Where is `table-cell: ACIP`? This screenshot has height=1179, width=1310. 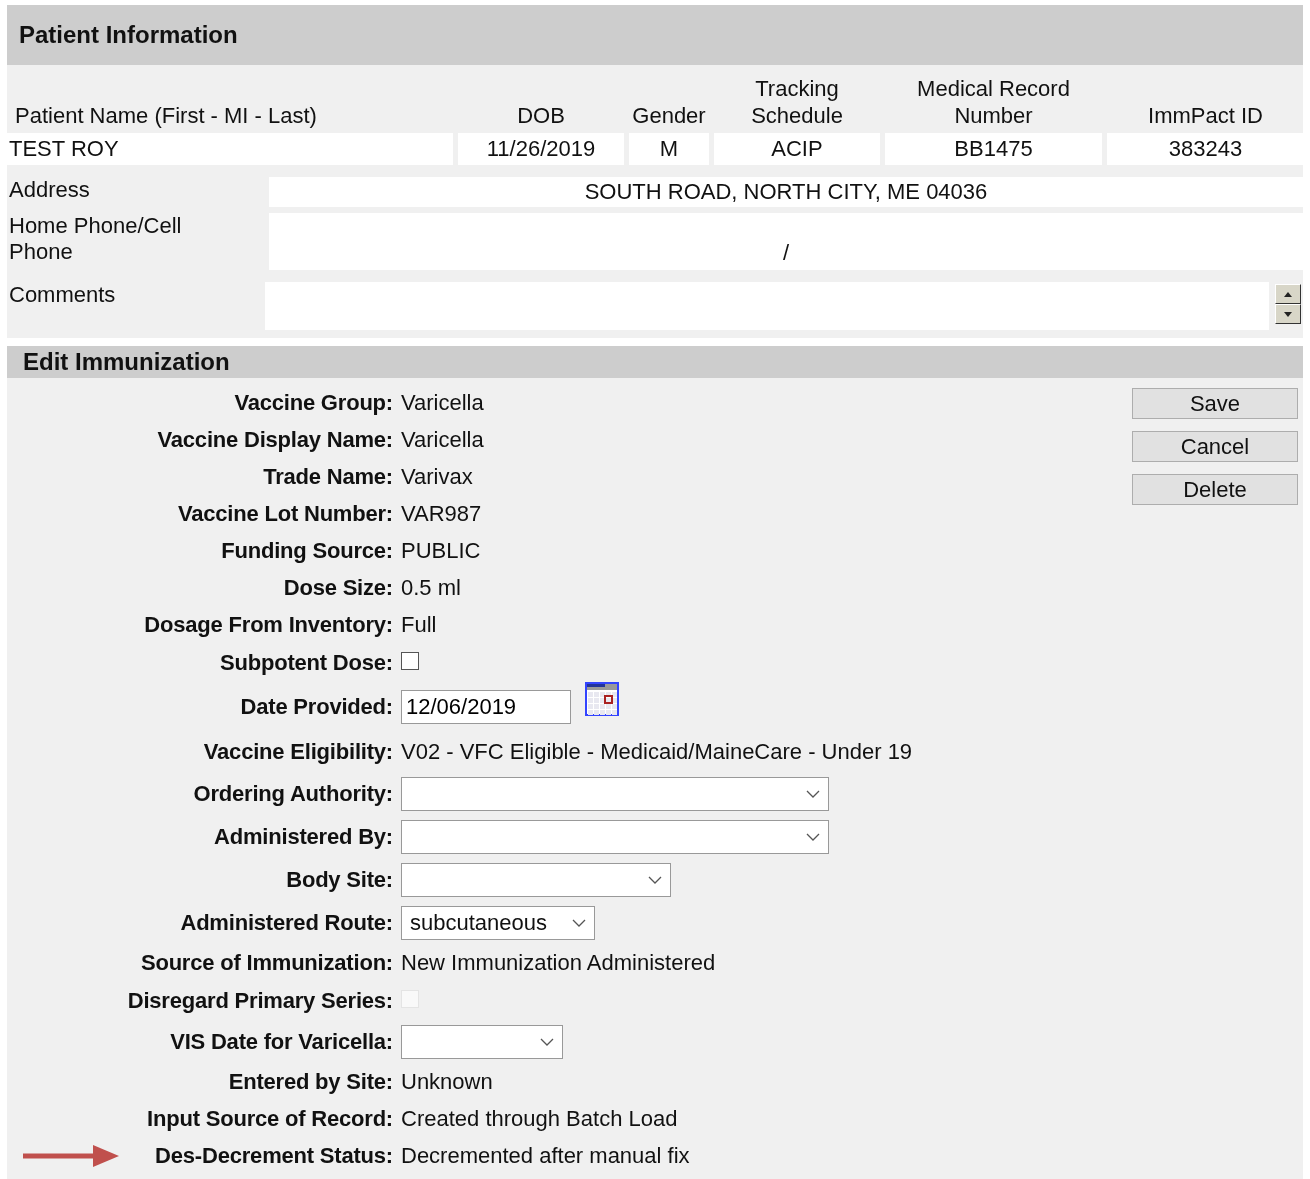
table-cell: ACIP is located at coordinates (797, 149).